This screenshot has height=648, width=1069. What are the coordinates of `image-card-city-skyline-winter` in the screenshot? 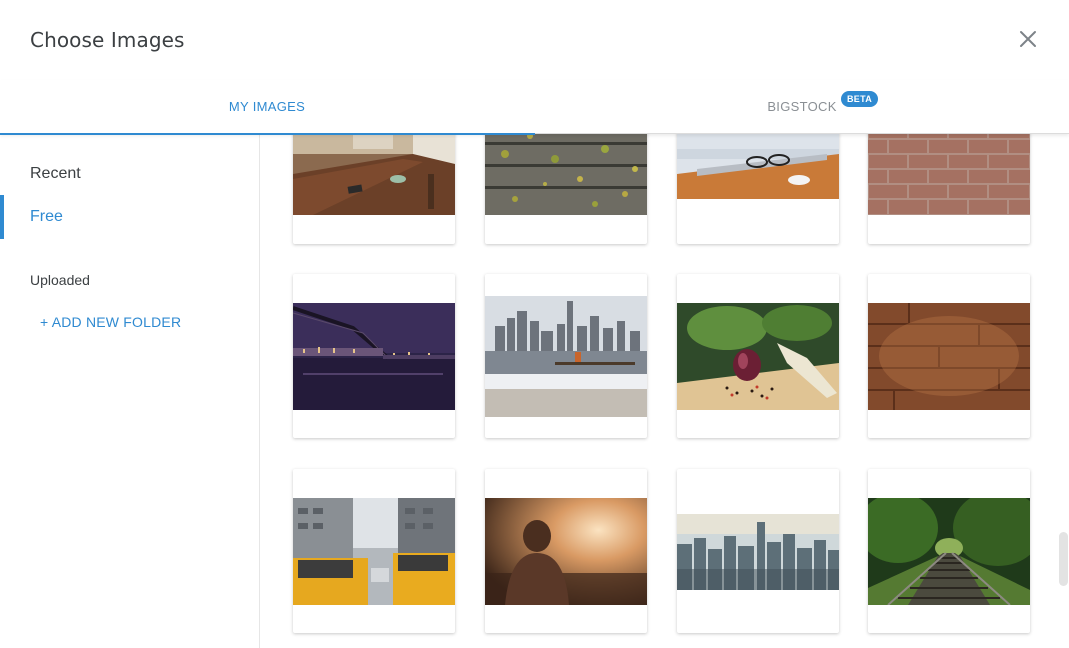 It's located at (566, 356).